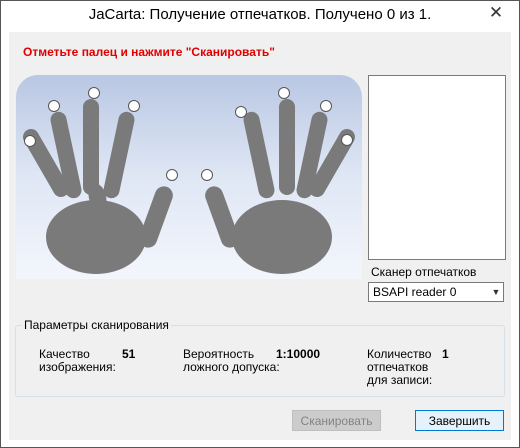  What do you see at coordinates (134, 106) in the screenshot?
I see `finger-selector-left-index` at bounding box center [134, 106].